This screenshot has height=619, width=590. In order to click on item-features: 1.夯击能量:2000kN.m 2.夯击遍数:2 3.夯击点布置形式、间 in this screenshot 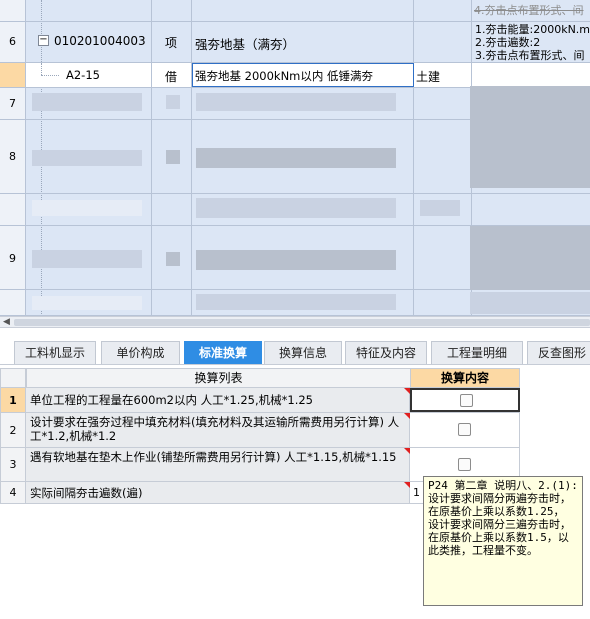, I will do `click(532, 42)`.